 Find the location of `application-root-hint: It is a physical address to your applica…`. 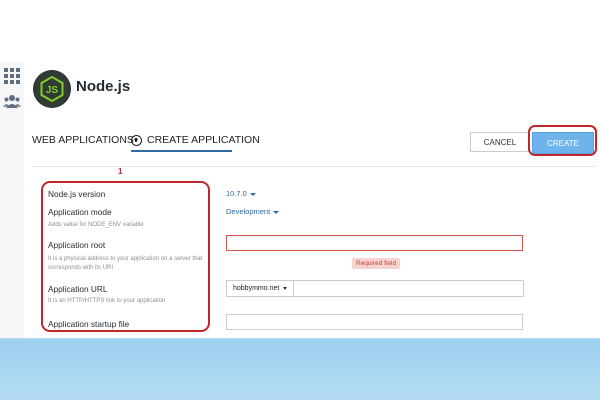

application-root-hint: It is a physical address to your applica… is located at coordinates (125, 263).